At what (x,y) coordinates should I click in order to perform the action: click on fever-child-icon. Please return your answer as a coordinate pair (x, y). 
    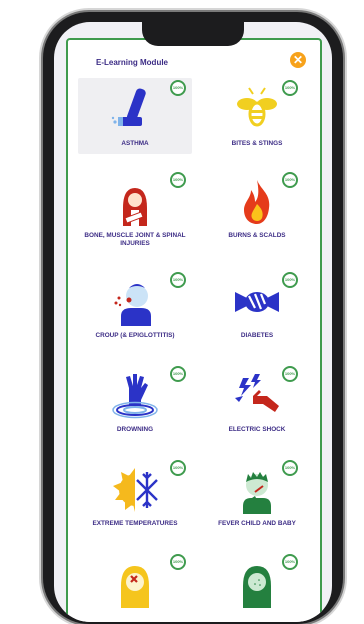
    Looking at the image, I should click on (257, 493).